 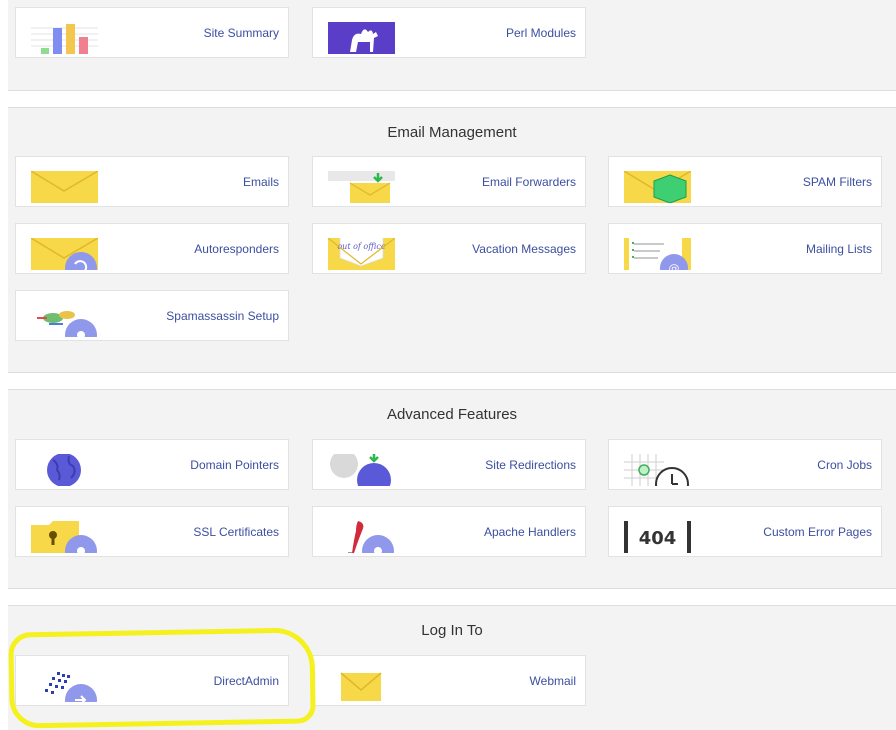 What do you see at coordinates (222, 316) in the screenshot?
I see `spamassassin-setup-label: Spamassassin Setup` at bounding box center [222, 316].